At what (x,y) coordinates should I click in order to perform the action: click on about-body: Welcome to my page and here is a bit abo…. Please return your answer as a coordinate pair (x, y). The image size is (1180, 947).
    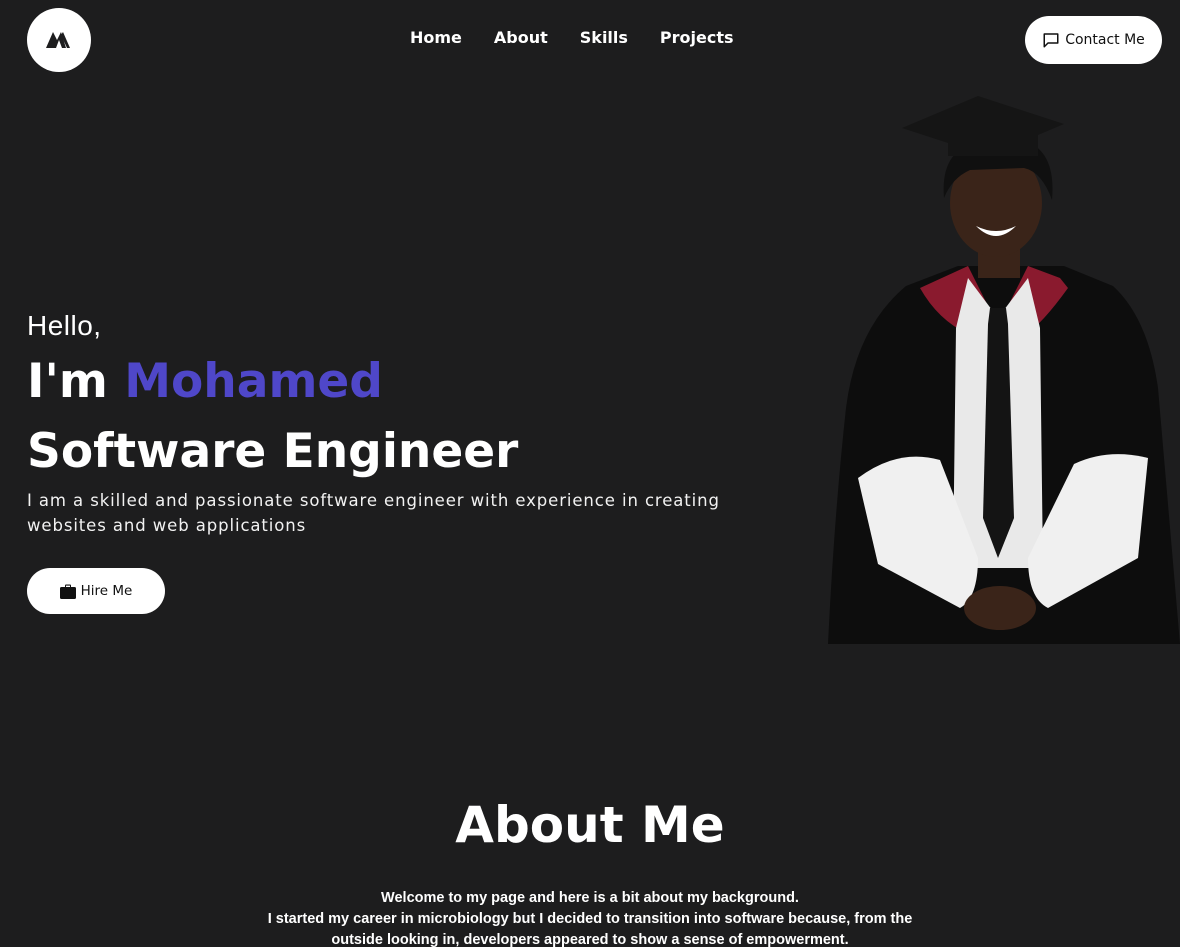
    Looking at the image, I should click on (590, 917).